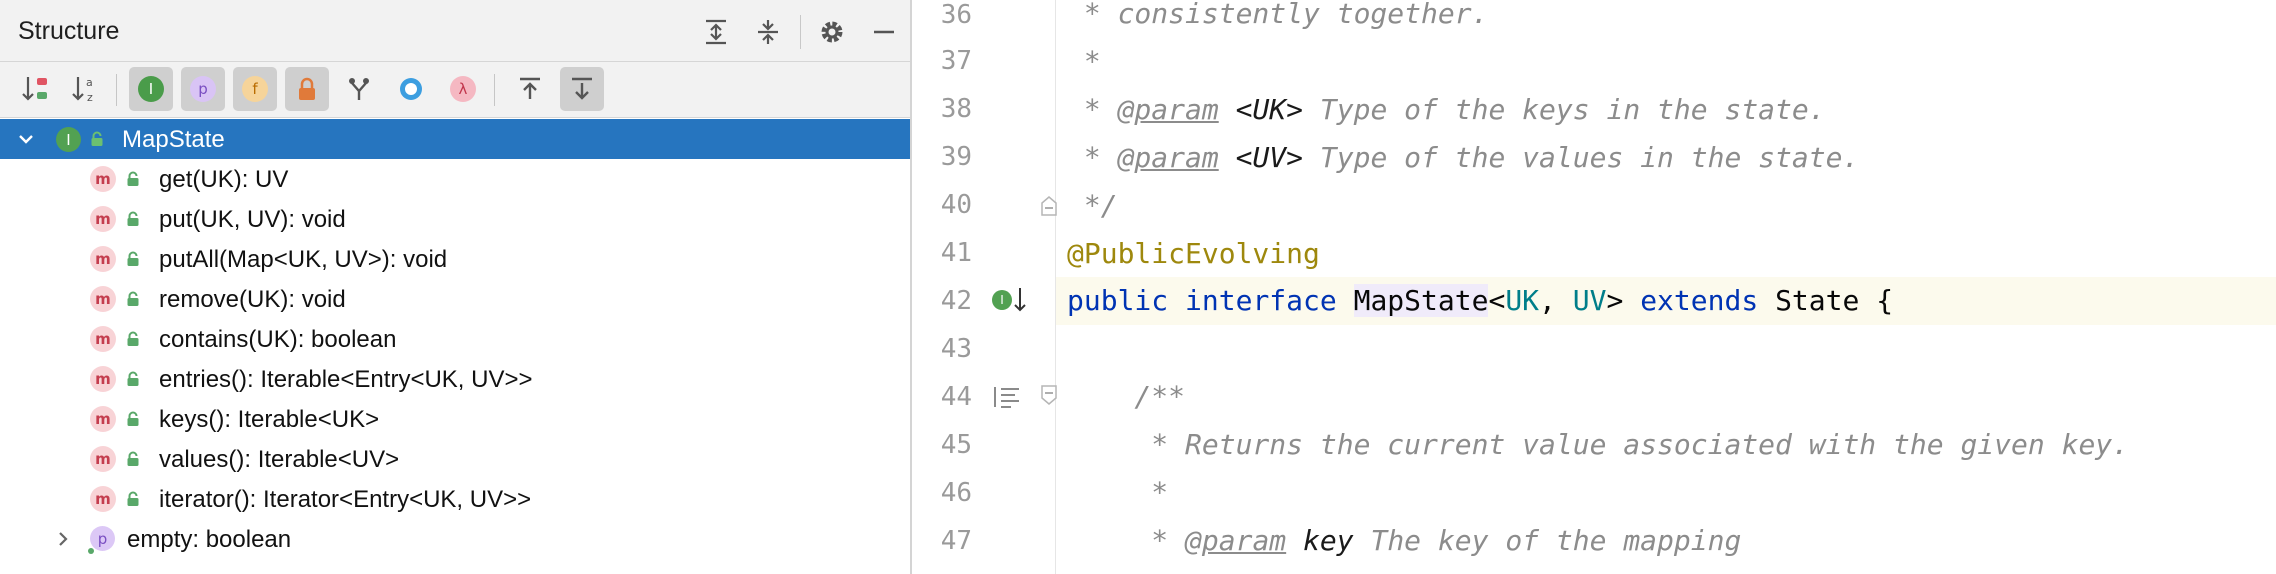 This screenshot has width=2276, height=574. Describe the element at coordinates (1556, 300) in the screenshot. I see `punctuation: ,` at that location.